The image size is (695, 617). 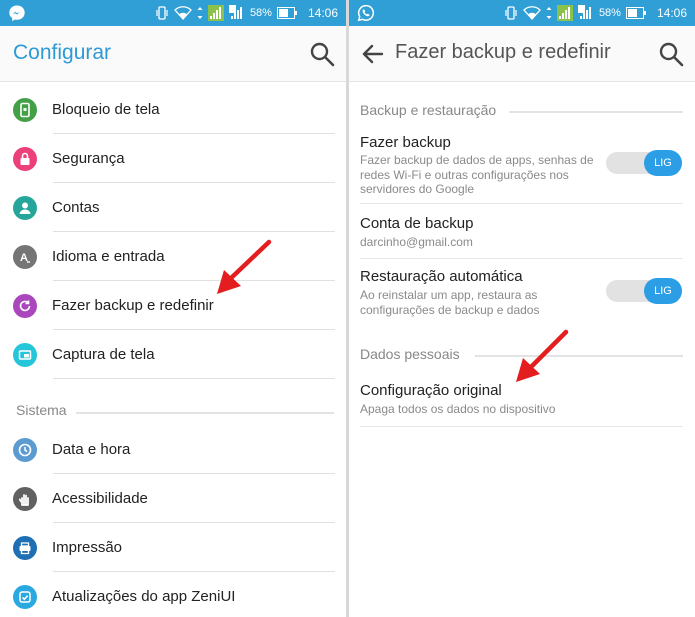 I want to click on backup-subtitle-line: servidores do Google, so click(x=417, y=189).